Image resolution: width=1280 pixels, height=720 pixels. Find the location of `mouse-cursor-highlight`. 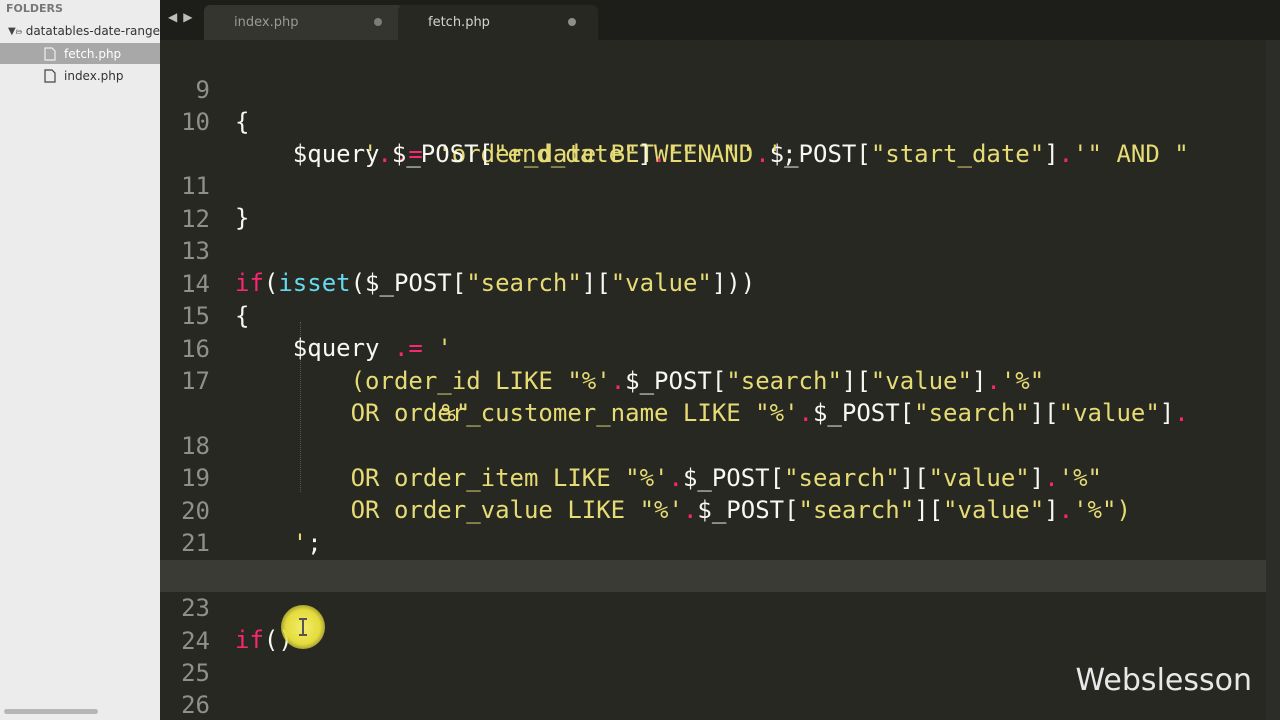

mouse-cursor-highlight is located at coordinates (303, 627).